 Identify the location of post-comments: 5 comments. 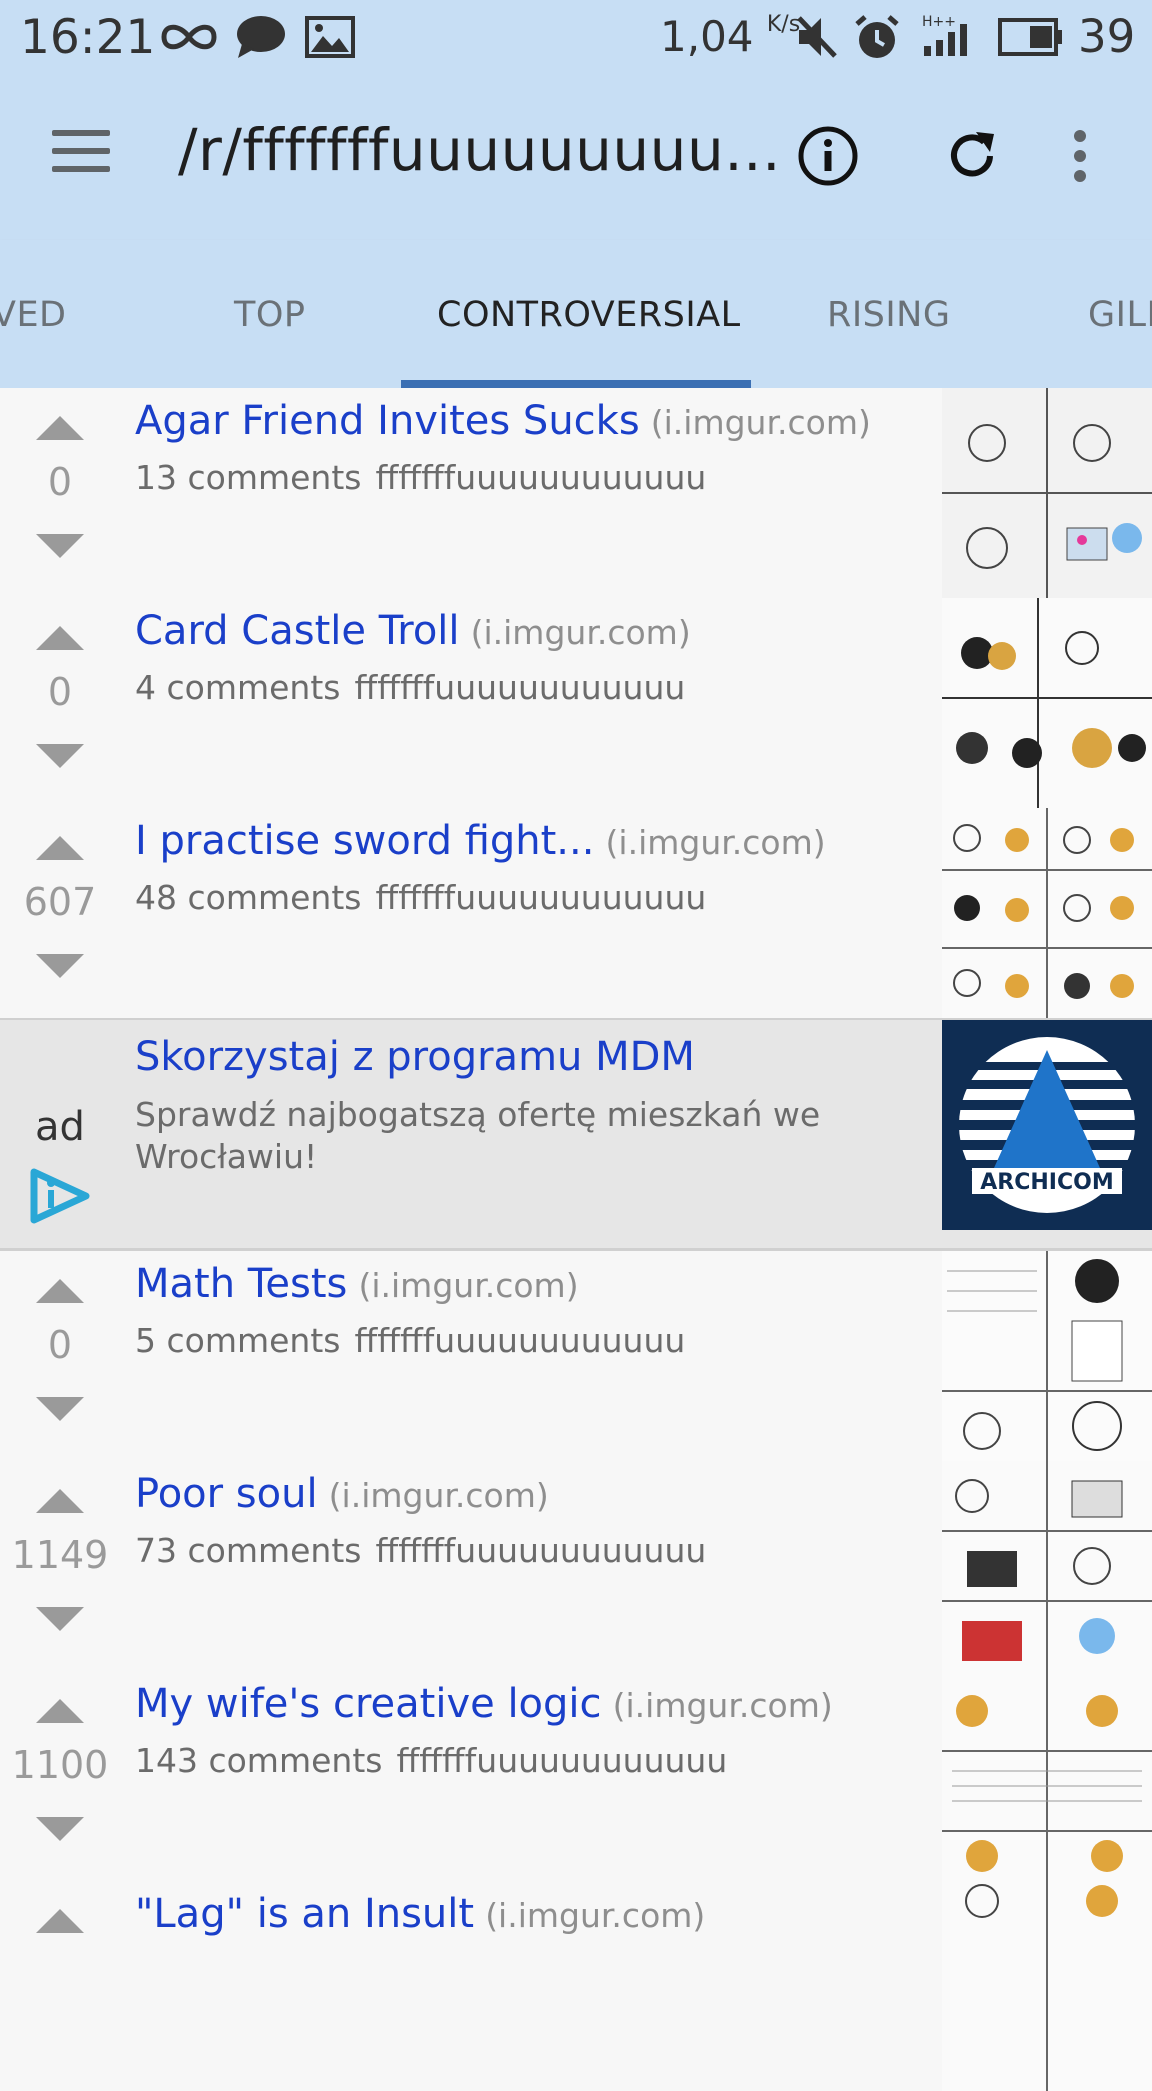
(237, 1340).